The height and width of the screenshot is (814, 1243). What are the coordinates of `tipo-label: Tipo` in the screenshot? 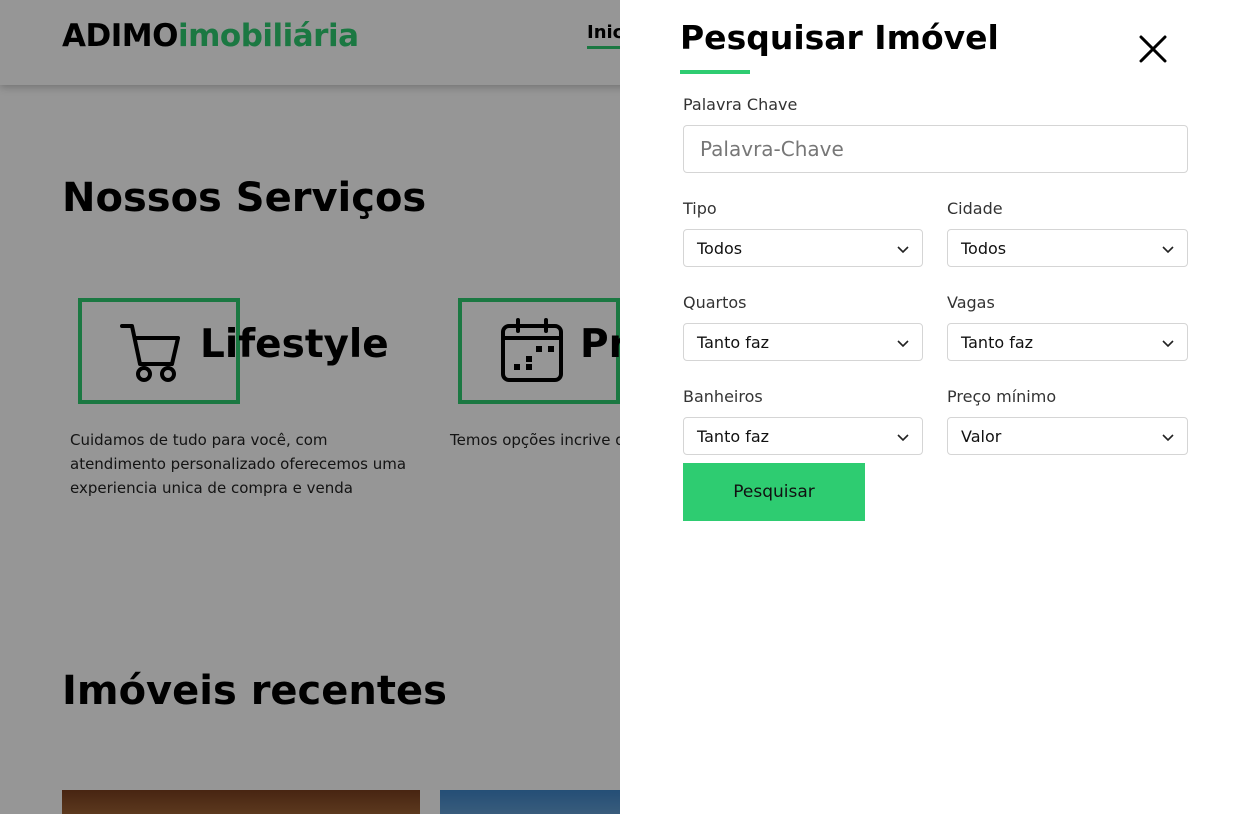 It's located at (700, 208).